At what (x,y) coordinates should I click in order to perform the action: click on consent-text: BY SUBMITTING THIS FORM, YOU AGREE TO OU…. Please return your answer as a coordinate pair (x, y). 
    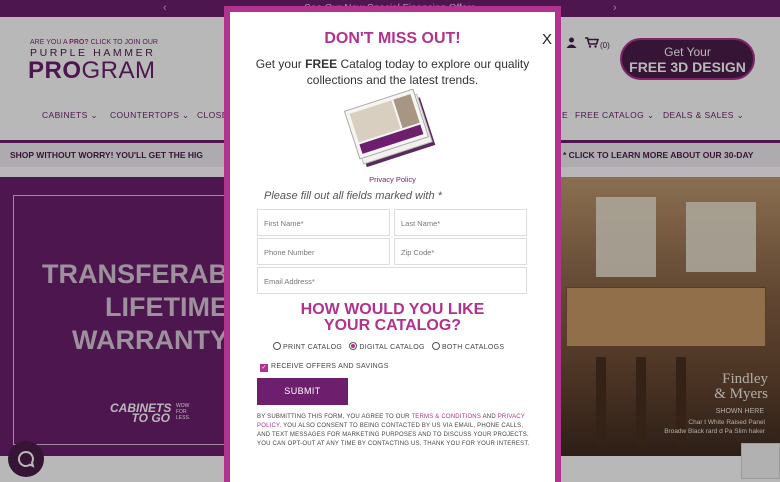
    Looking at the image, I should click on (394, 431).